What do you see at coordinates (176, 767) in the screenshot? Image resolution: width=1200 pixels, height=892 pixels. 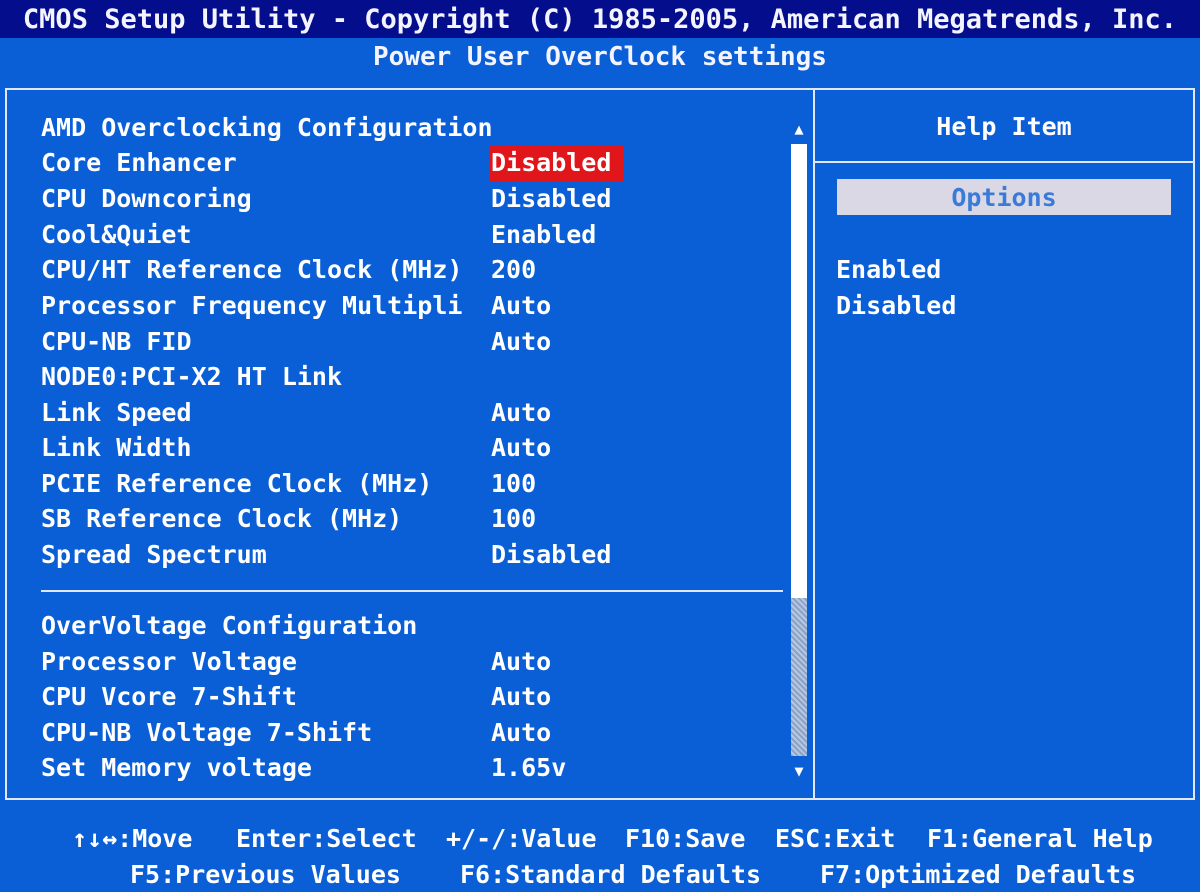 I see `setting-label: Set Memory voltage` at bounding box center [176, 767].